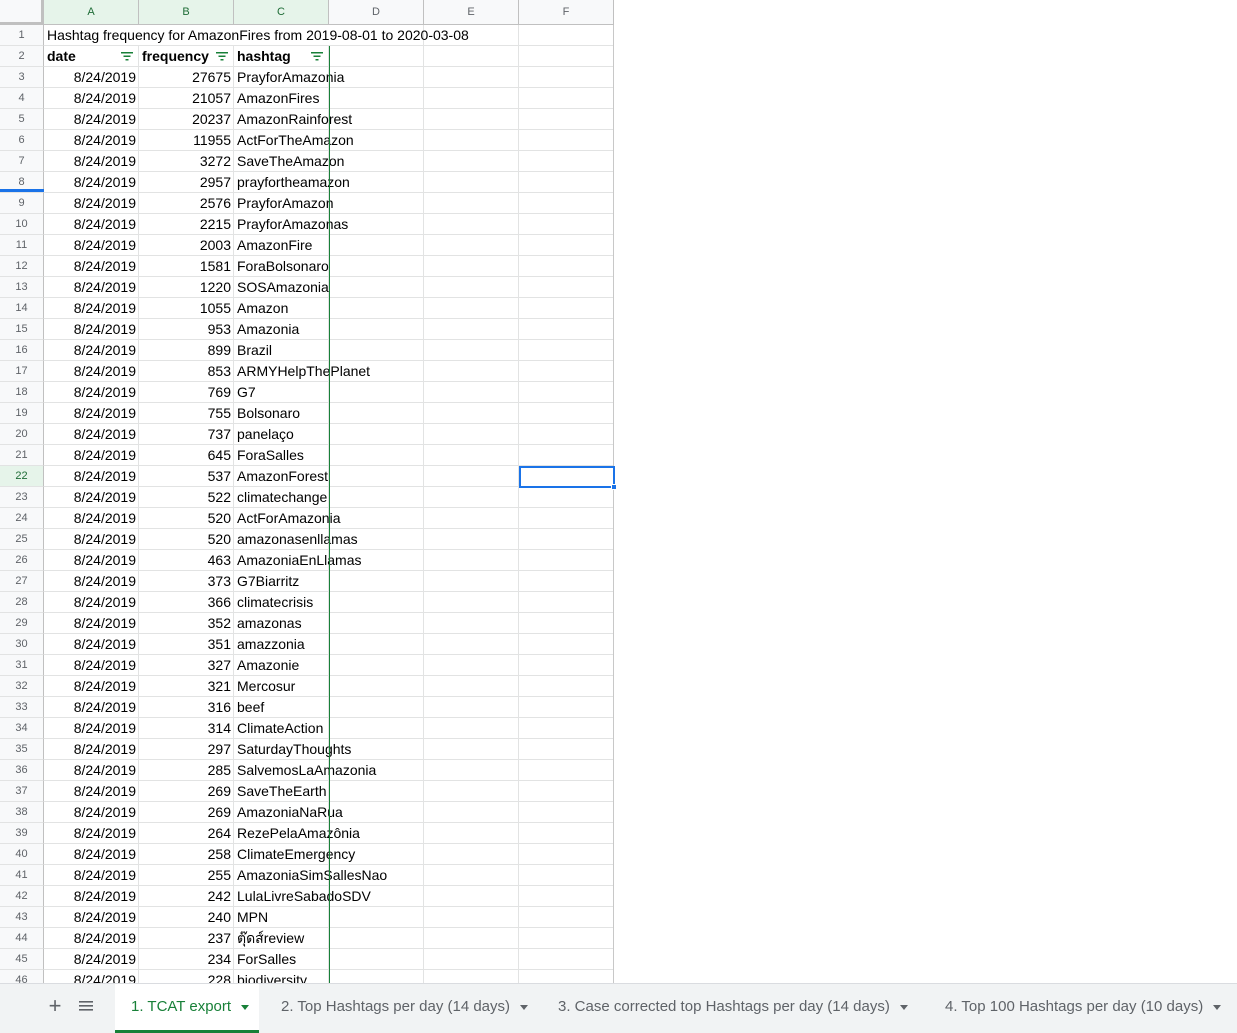 This screenshot has height=1033, width=1237. I want to click on hashtag-cell: ForaSalles, so click(334, 455).